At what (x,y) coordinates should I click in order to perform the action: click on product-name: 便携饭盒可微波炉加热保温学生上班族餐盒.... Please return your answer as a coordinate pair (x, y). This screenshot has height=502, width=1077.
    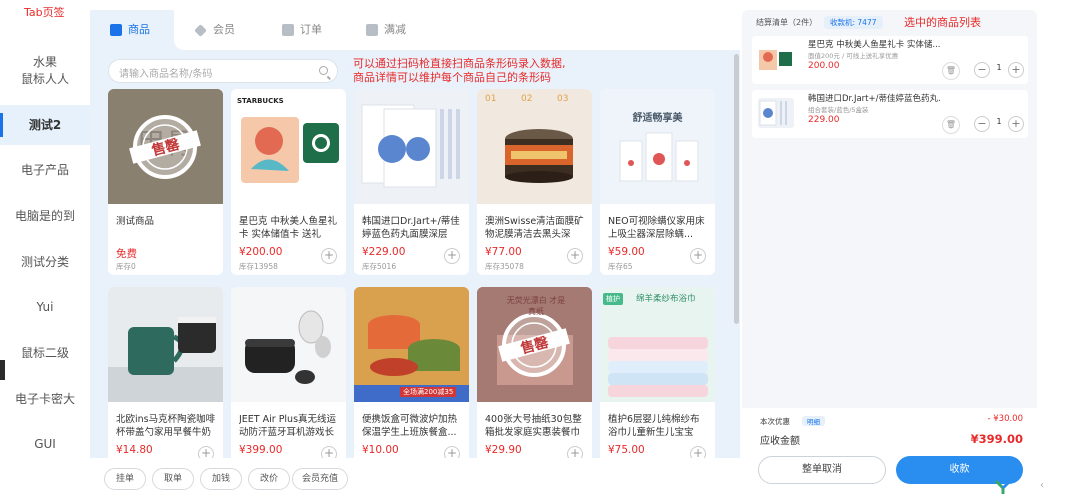
    Looking at the image, I should click on (410, 426).